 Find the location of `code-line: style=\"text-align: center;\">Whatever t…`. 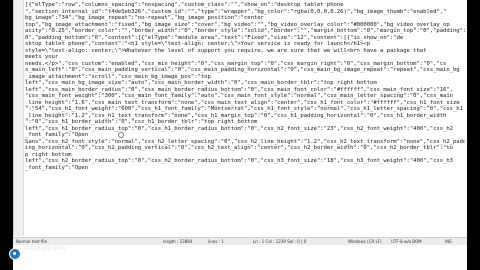

code-line: style=\"text-align: center;\">Whatever t… is located at coordinates (226, 50).